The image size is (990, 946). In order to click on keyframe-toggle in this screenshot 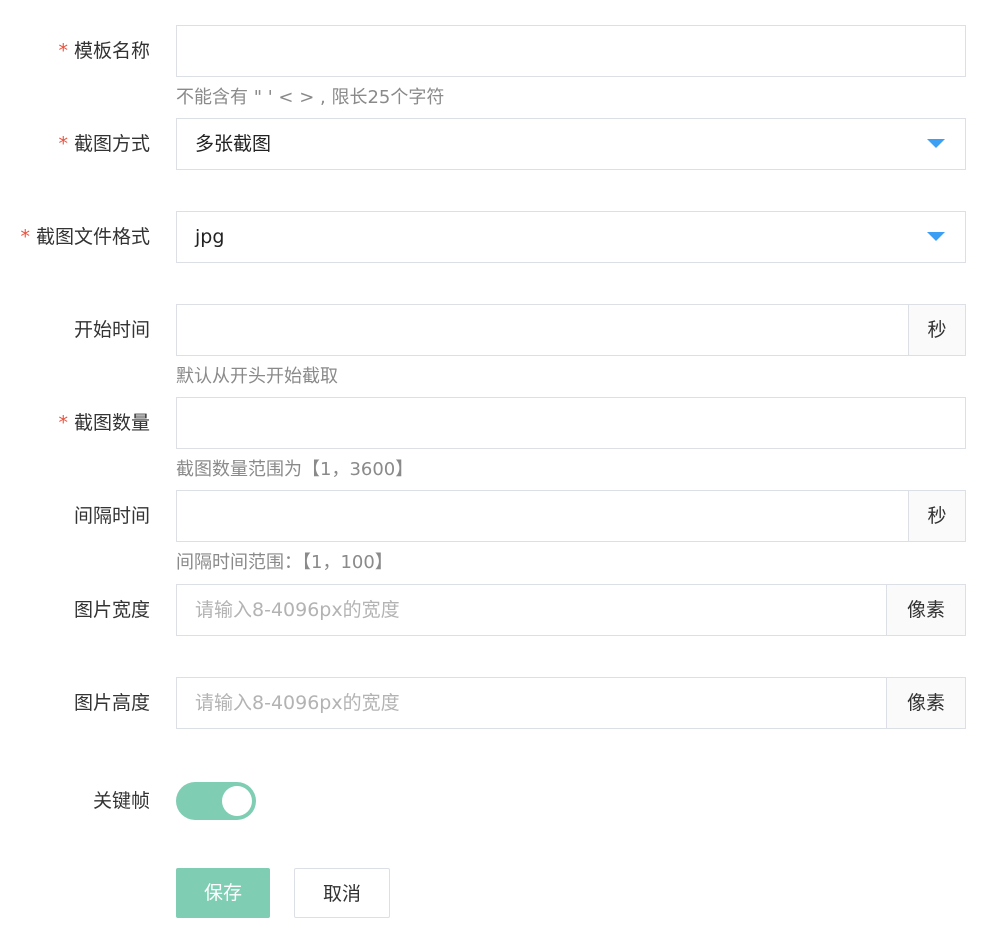, I will do `click(216, 801)`.